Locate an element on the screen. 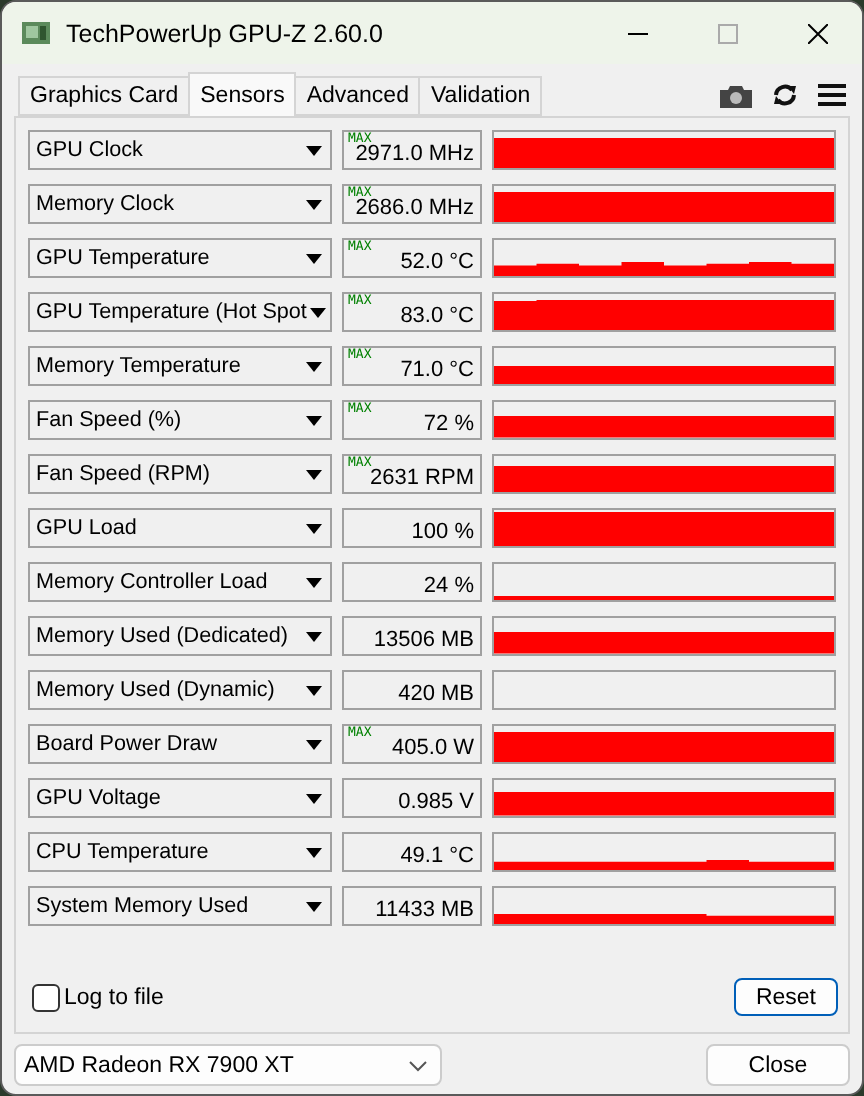  sensor-dropdown: Fan Speed (RPM) is located at coordinates (180, 474).